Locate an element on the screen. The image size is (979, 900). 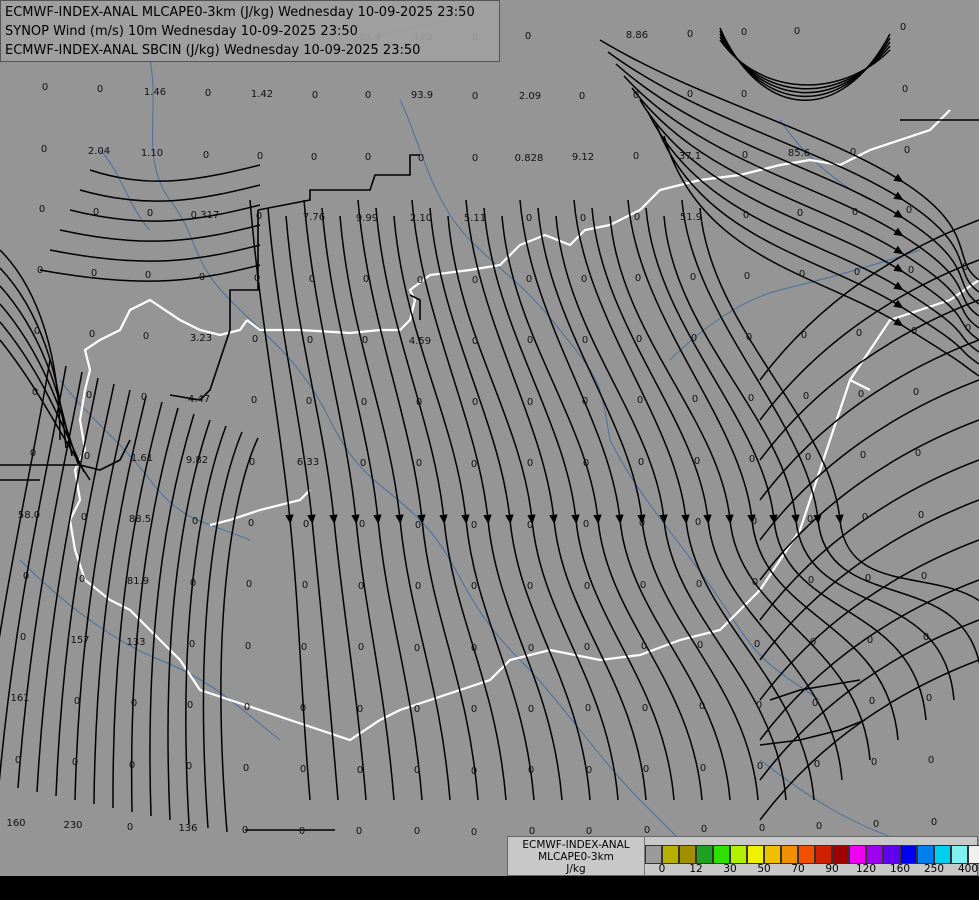
value-label: 2.10 is located at coordinates (421, 218).